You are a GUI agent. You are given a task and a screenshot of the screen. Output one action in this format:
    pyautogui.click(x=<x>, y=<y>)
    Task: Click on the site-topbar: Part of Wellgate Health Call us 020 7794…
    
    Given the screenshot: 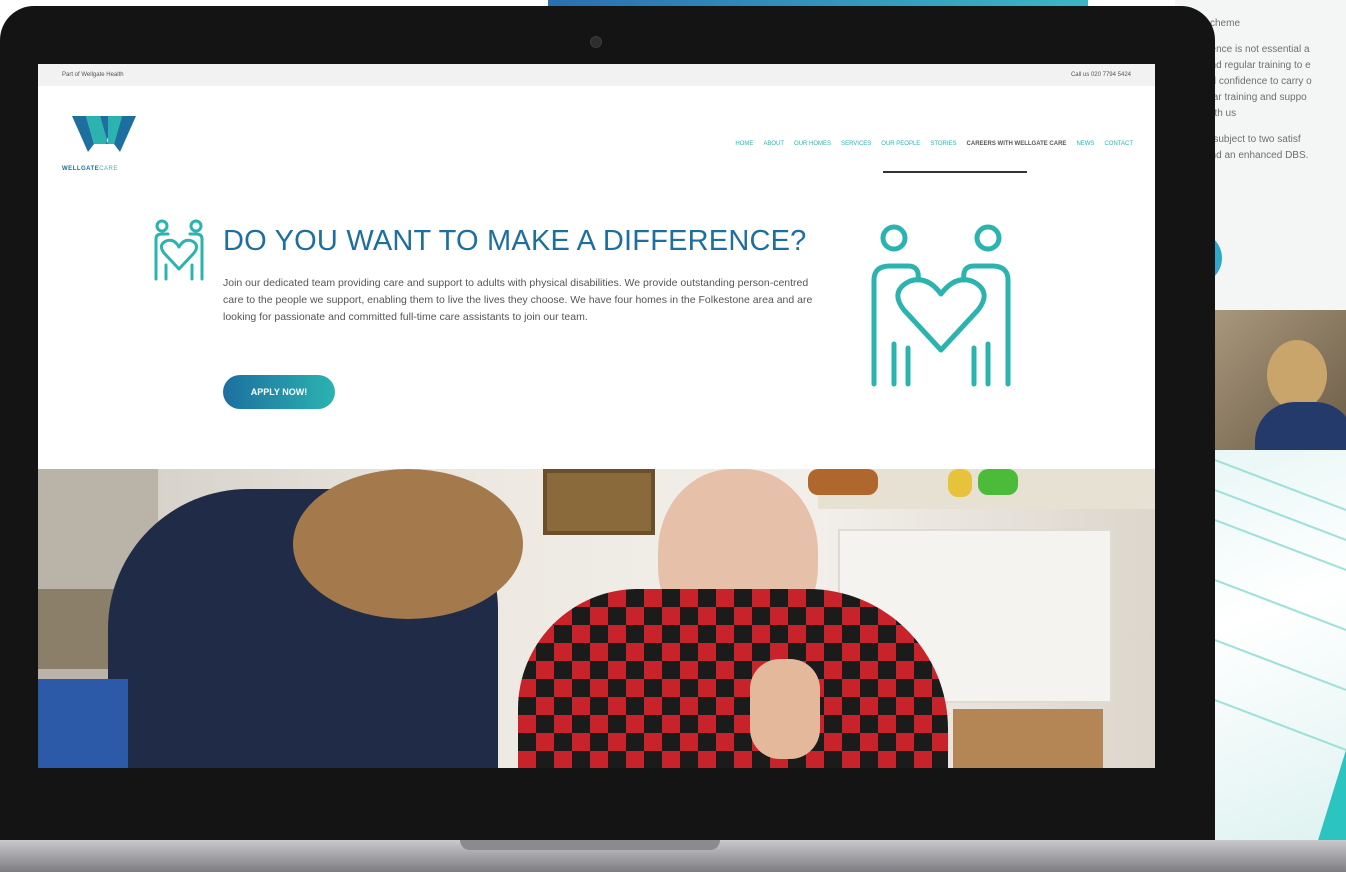 What is the action you would take?
    pyautogui.click(x=596, y=75)
    